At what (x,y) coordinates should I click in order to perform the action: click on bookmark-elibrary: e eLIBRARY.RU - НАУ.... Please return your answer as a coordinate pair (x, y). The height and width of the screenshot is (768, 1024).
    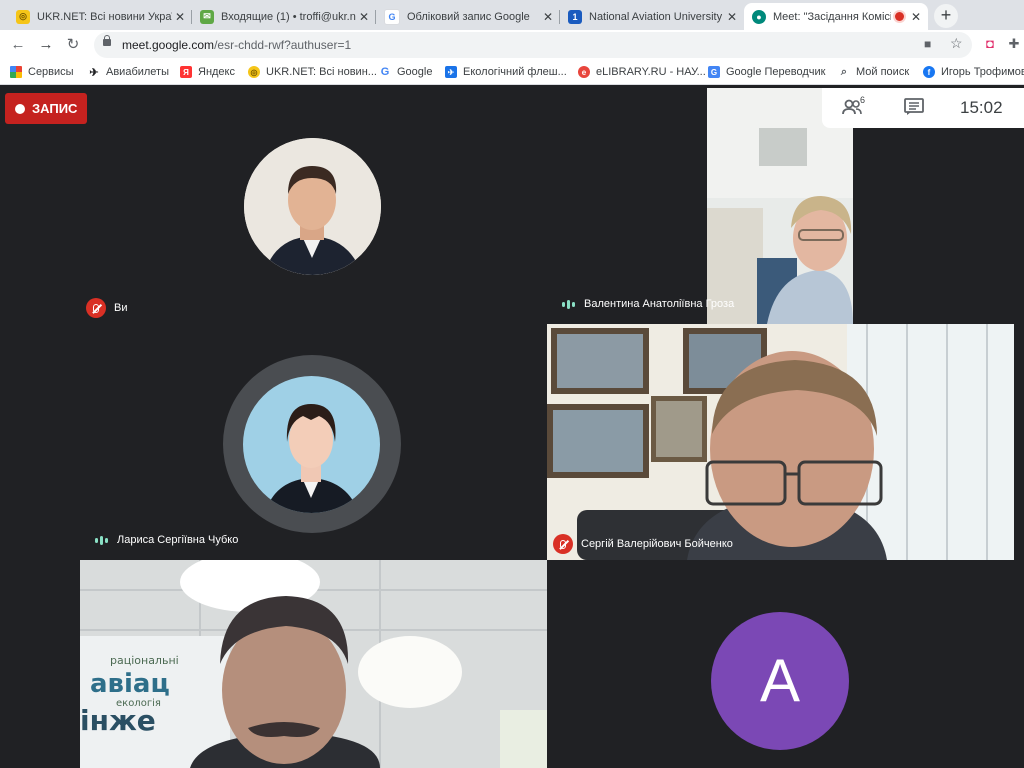
    Looking at the image, I should click on (642, 72).